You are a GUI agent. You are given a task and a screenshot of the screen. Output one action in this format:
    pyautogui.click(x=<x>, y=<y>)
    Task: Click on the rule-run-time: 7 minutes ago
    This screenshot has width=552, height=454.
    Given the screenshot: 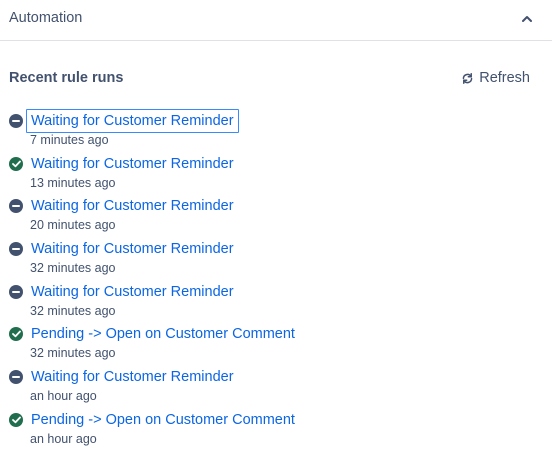 What is the action you would take?
    pyautogui.click(x=69, y=140)
    